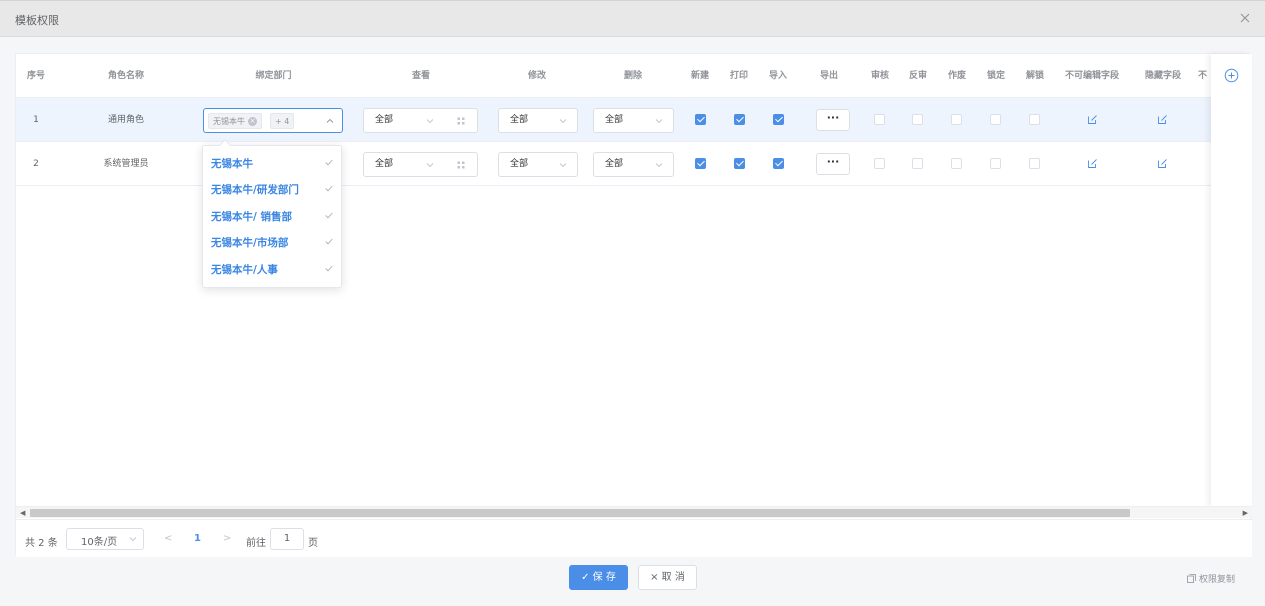  I want to click on table-row: 1 通用角色 无锡本牛 × + 4 全部 全部 全部 ···, so click(626, 120).